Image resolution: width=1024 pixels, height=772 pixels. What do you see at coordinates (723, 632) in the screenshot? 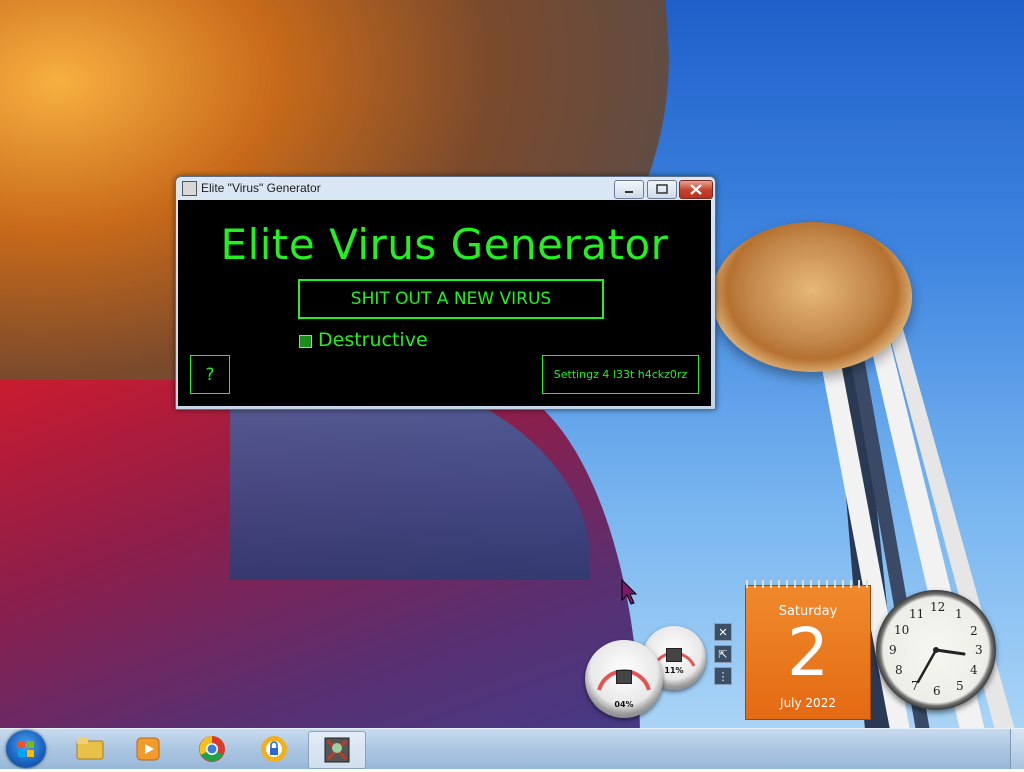
I see `gadget-close-icon: ✕` at bounding box center [723, 632].